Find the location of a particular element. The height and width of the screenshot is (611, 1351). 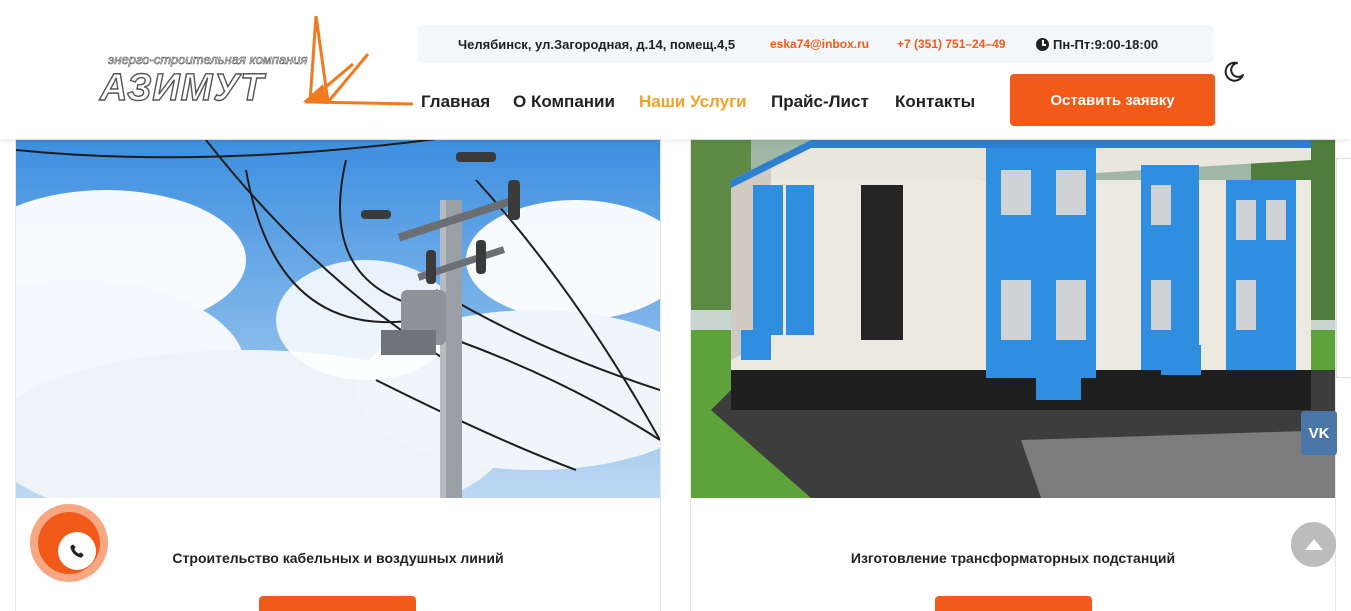

phone-link: +7 (351) 751–24–49 is located at coordinates (951, 44).